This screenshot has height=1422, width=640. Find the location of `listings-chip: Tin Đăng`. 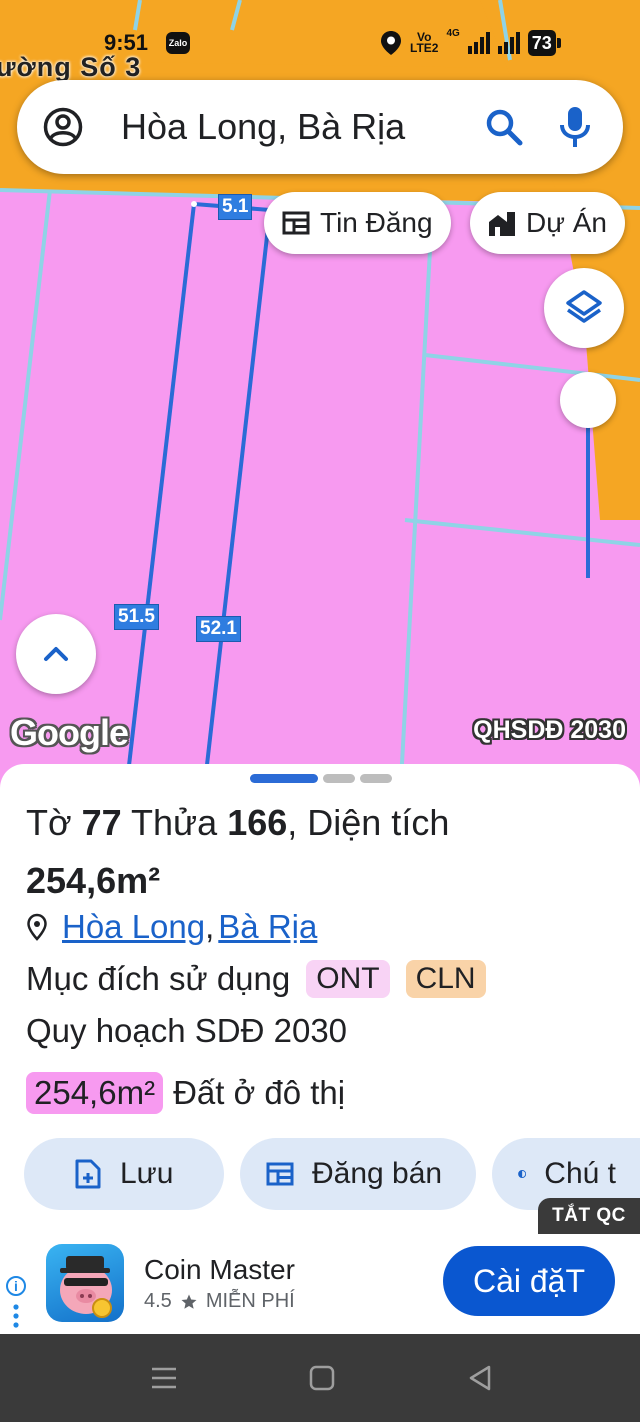

listings-chip: Tin Đăng is located at coordinates (357, 223).